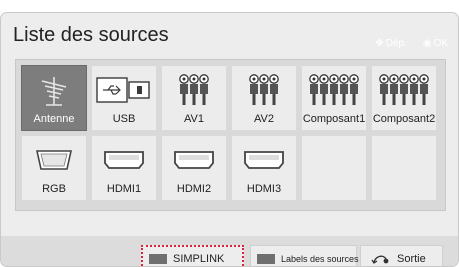 Image resolution: width=459 pixels, height=267 pixels. I want to click on source-tile-label: USB, so click(124, 119).